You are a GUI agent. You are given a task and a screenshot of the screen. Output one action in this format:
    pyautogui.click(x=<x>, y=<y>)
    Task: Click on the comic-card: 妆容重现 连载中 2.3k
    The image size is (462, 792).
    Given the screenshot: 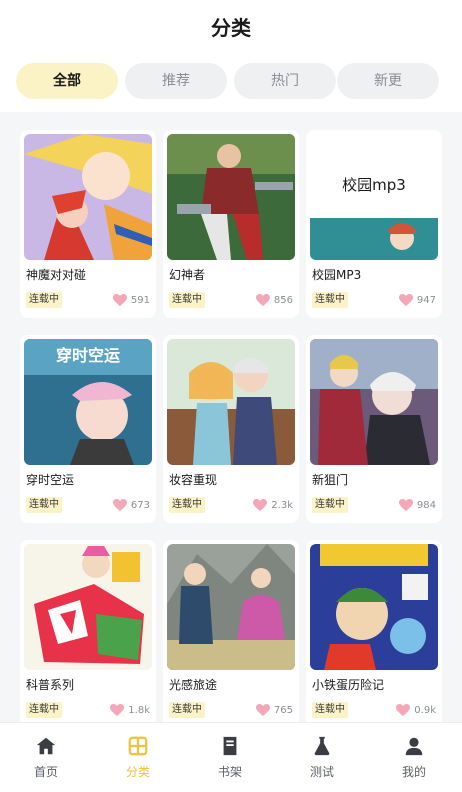 What is the action you would take?
    pyautogui.click(x=231, y=429)
    